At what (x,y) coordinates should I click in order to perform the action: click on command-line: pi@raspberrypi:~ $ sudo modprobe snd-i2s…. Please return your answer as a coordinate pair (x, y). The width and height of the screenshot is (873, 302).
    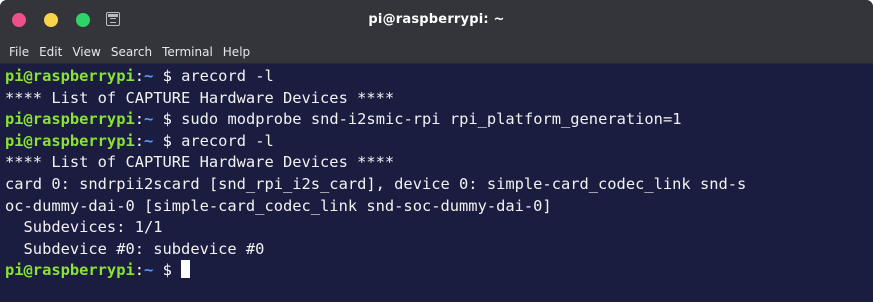
    Looking at the image, I should click on (439, 120).